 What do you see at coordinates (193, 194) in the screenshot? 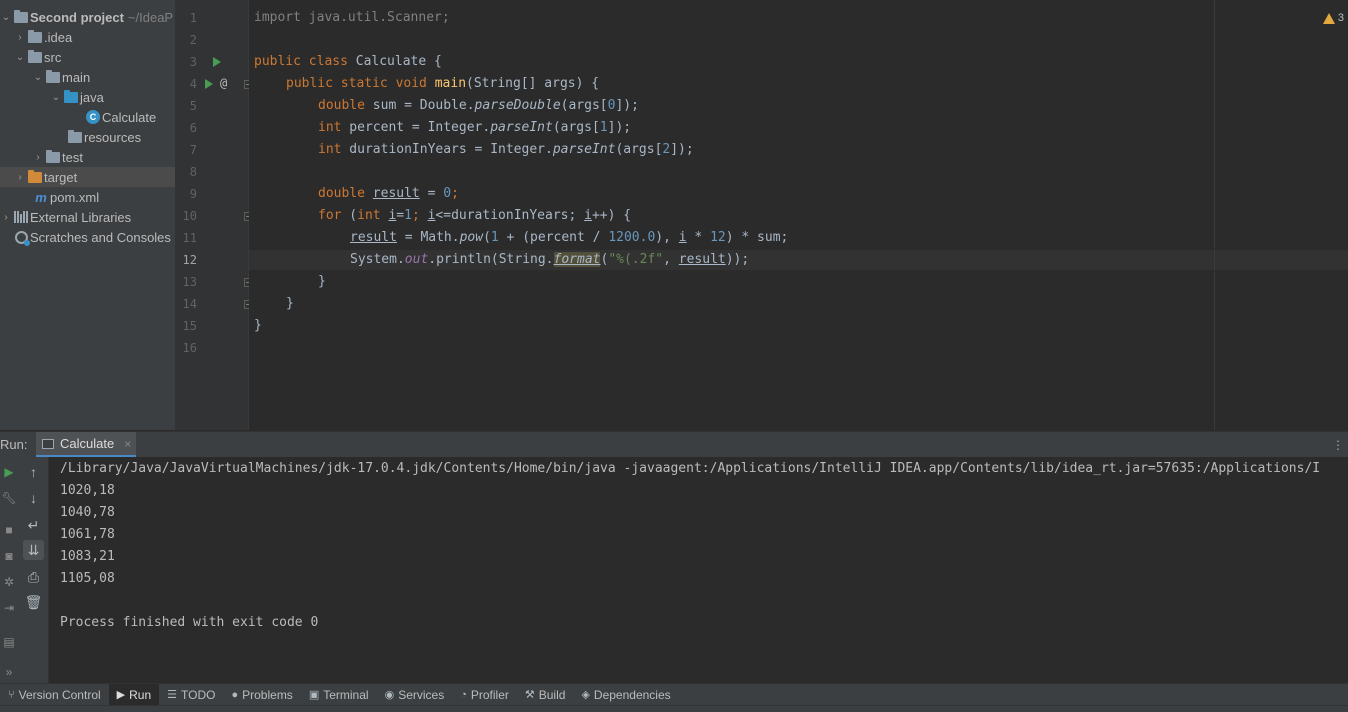
I see `line-number: 9` at bounding box center [193, 194].